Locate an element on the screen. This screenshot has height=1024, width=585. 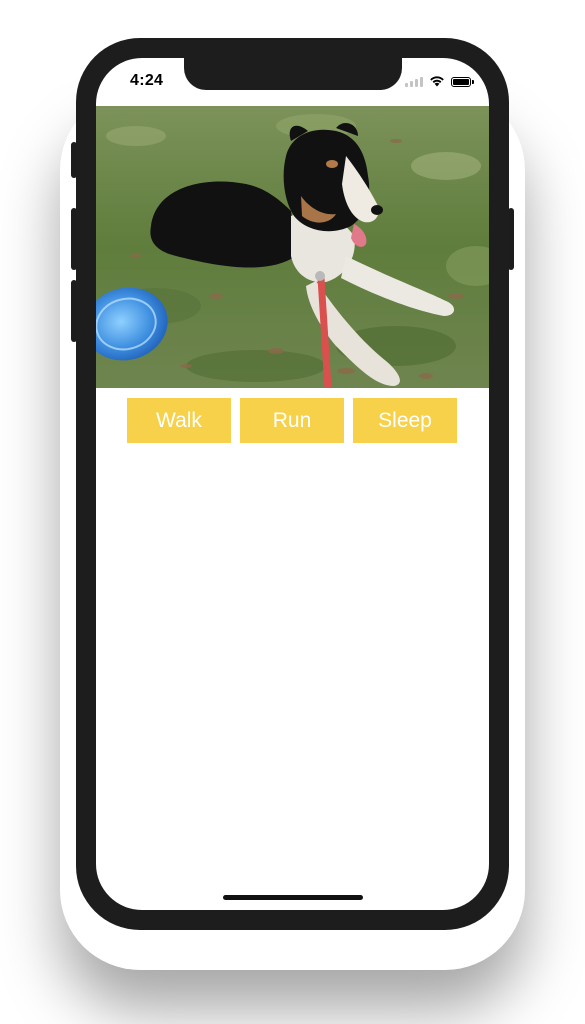
notch is located at coordinates (293, 74).